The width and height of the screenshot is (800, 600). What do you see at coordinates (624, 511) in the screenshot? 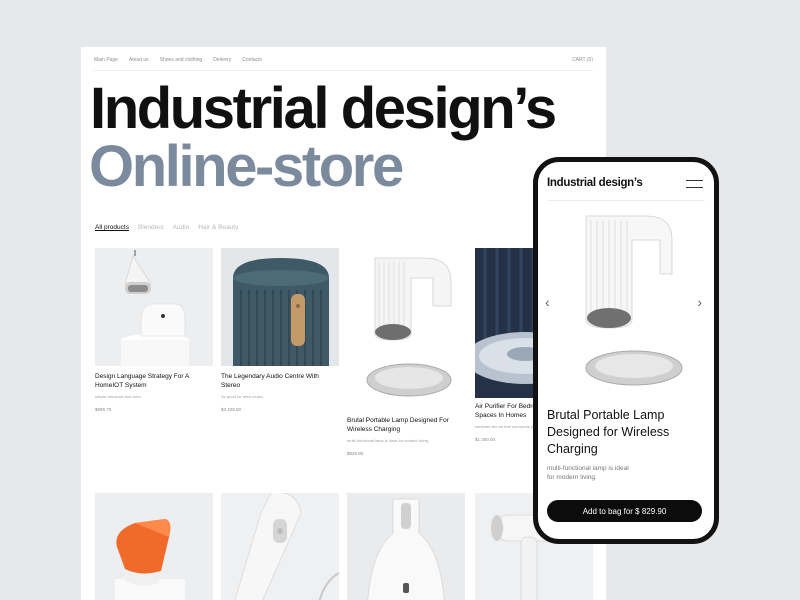
I see `add-to-bag-button: Add to bag for $ 829.90` at bounding box center [624, 511].